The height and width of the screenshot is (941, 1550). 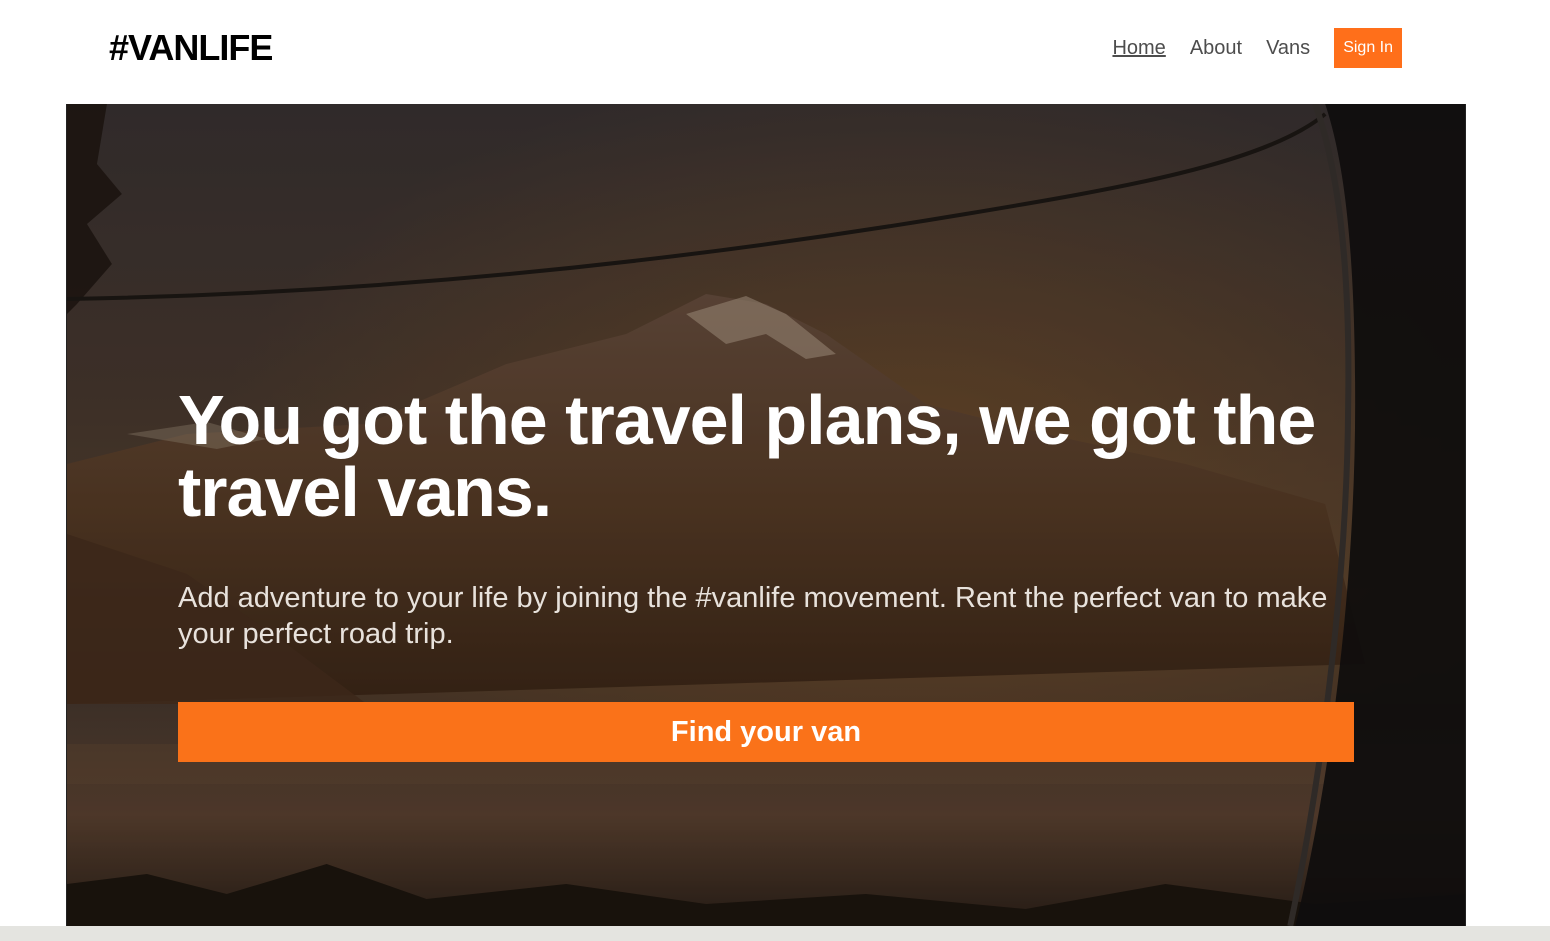 I want to click on site-logo: #VANLIFE, so click(x=191, y=48).